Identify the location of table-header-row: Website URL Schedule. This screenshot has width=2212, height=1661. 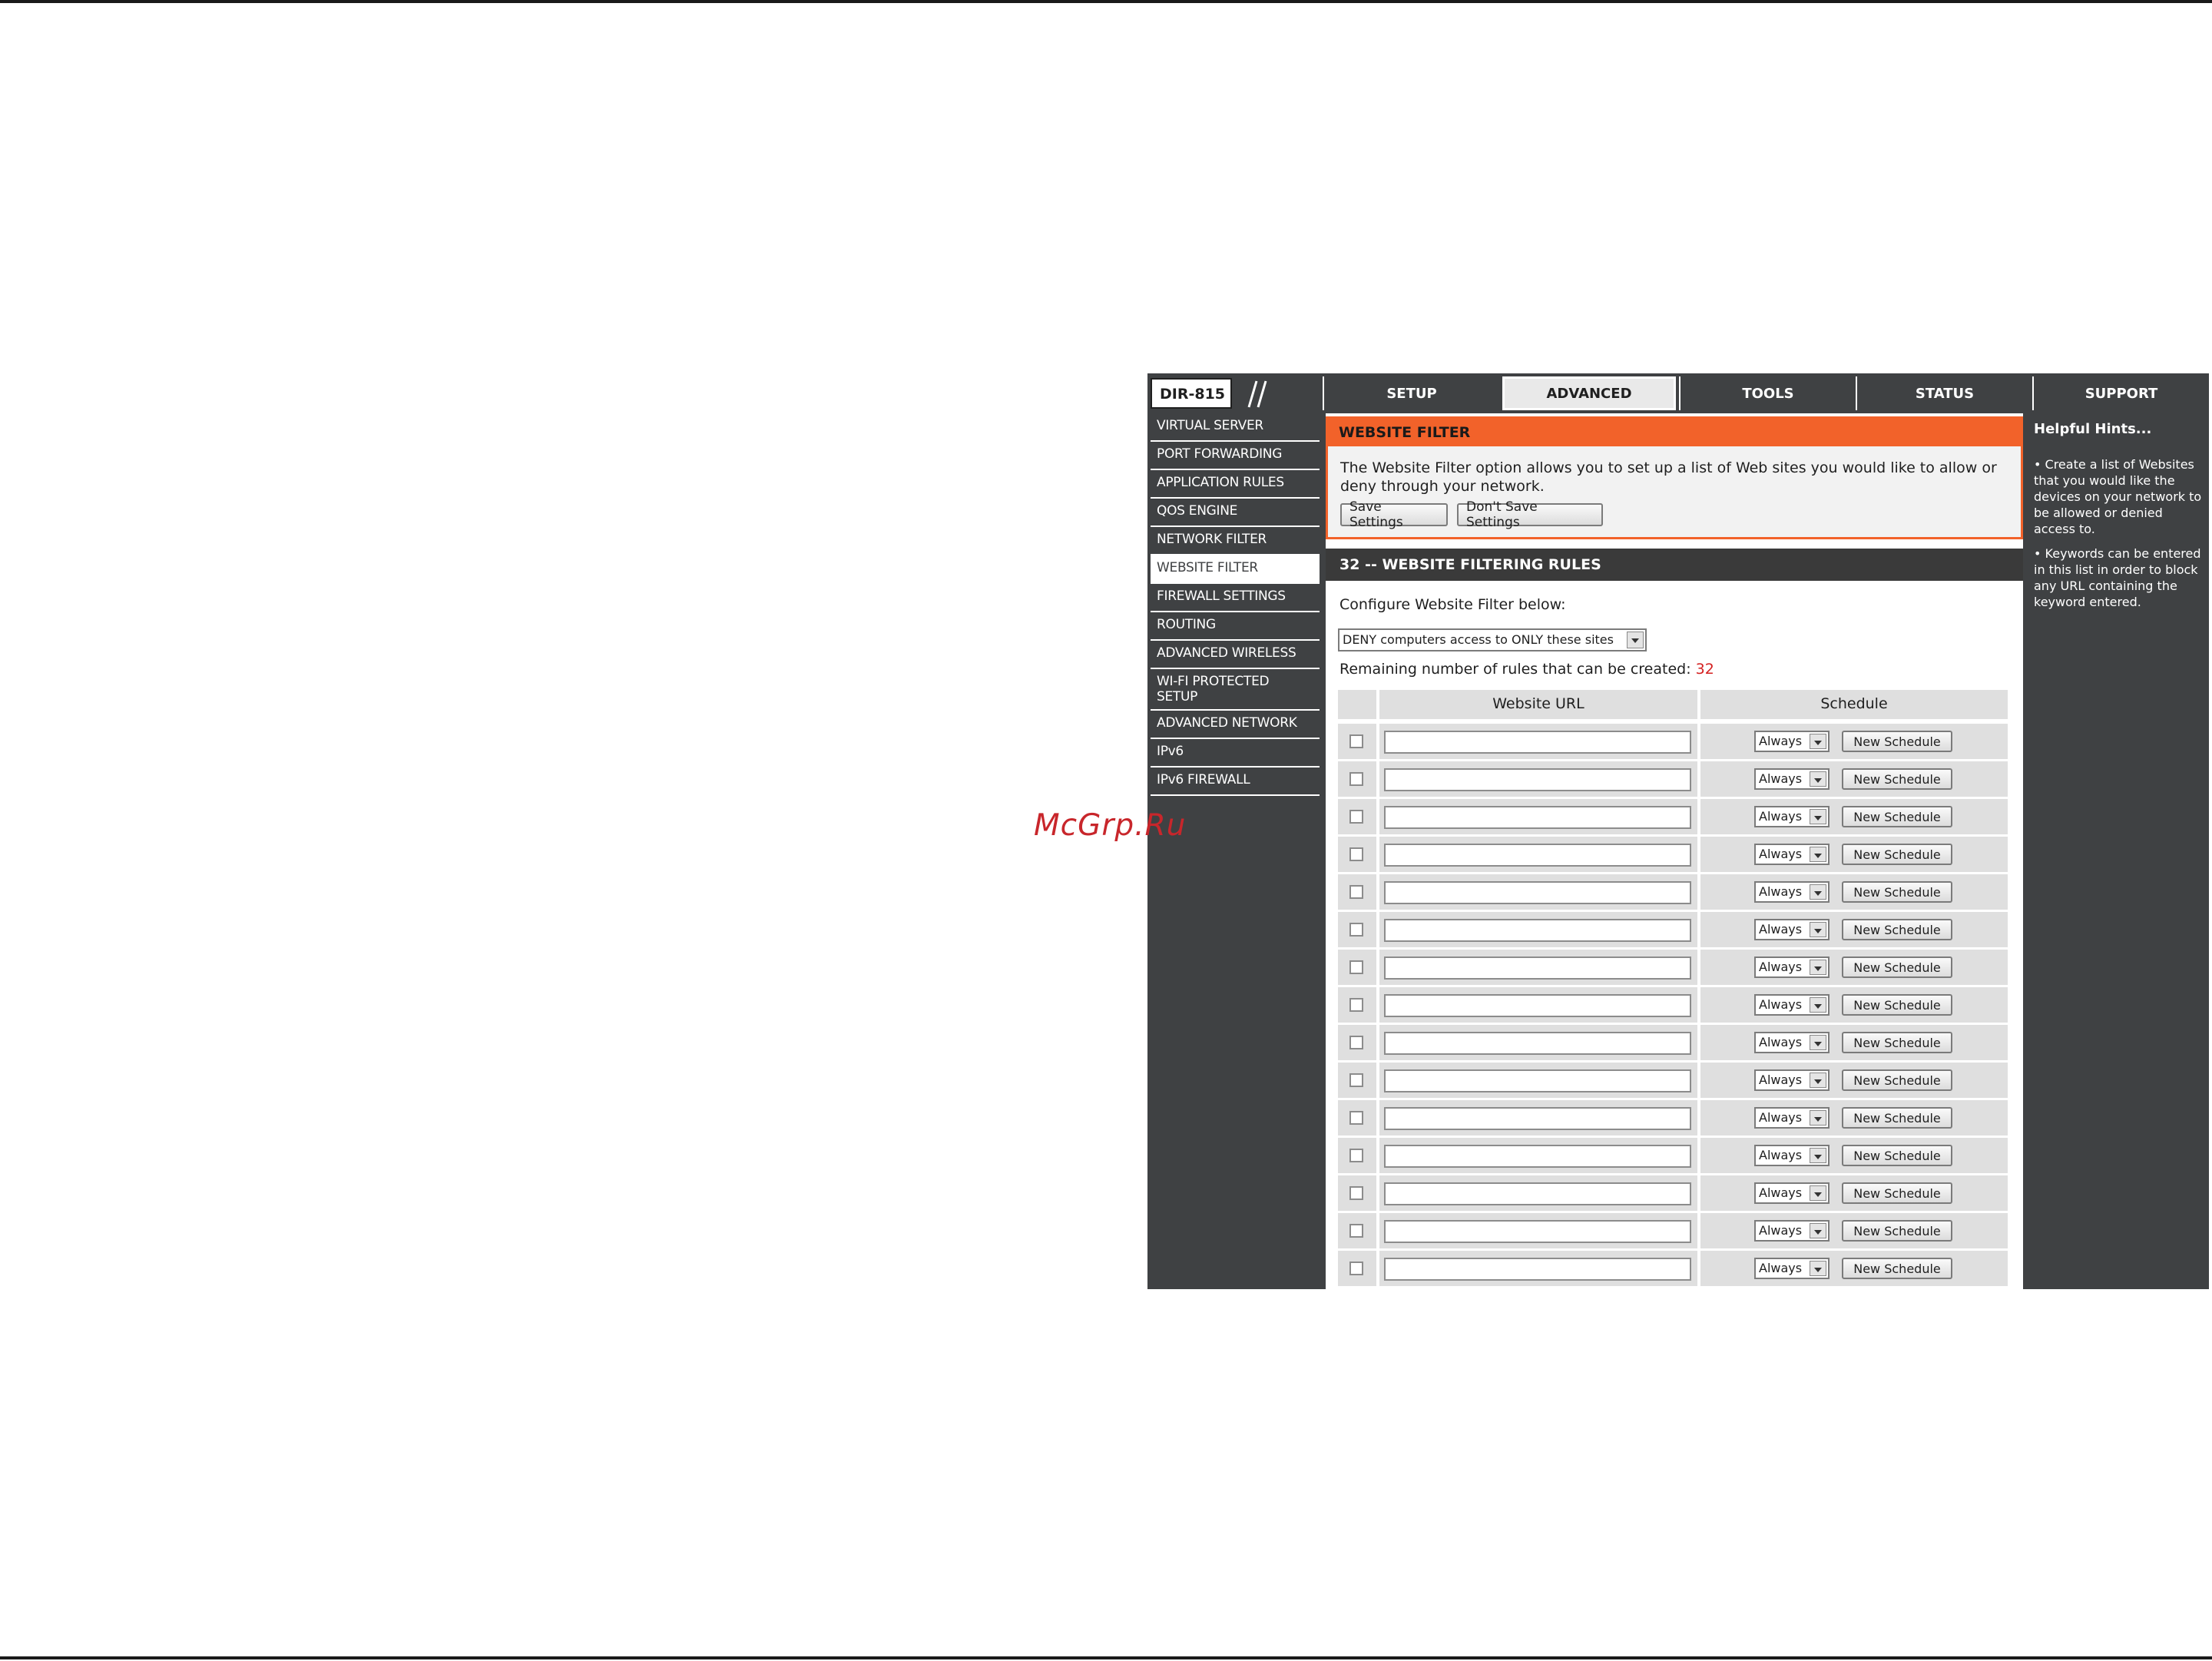
(1673, 707).